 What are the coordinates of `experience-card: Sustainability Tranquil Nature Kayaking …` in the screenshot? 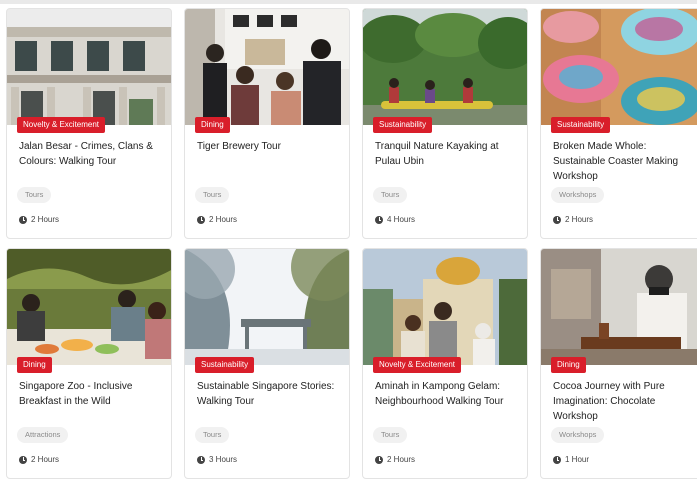 It's located at (445, 123).